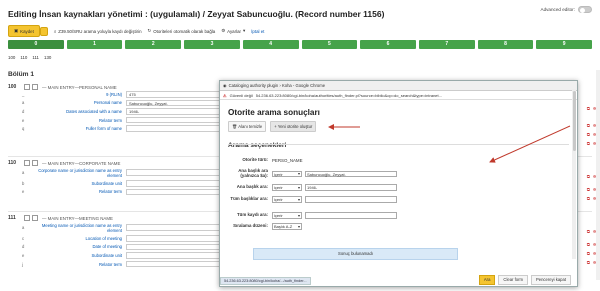 The width and height of the screenshot is (600, 291). What do you see at coordinates (103, 129) in the screenshot?
I see `subfield-label: Fuller form of name` at bounding box center [103, 129].